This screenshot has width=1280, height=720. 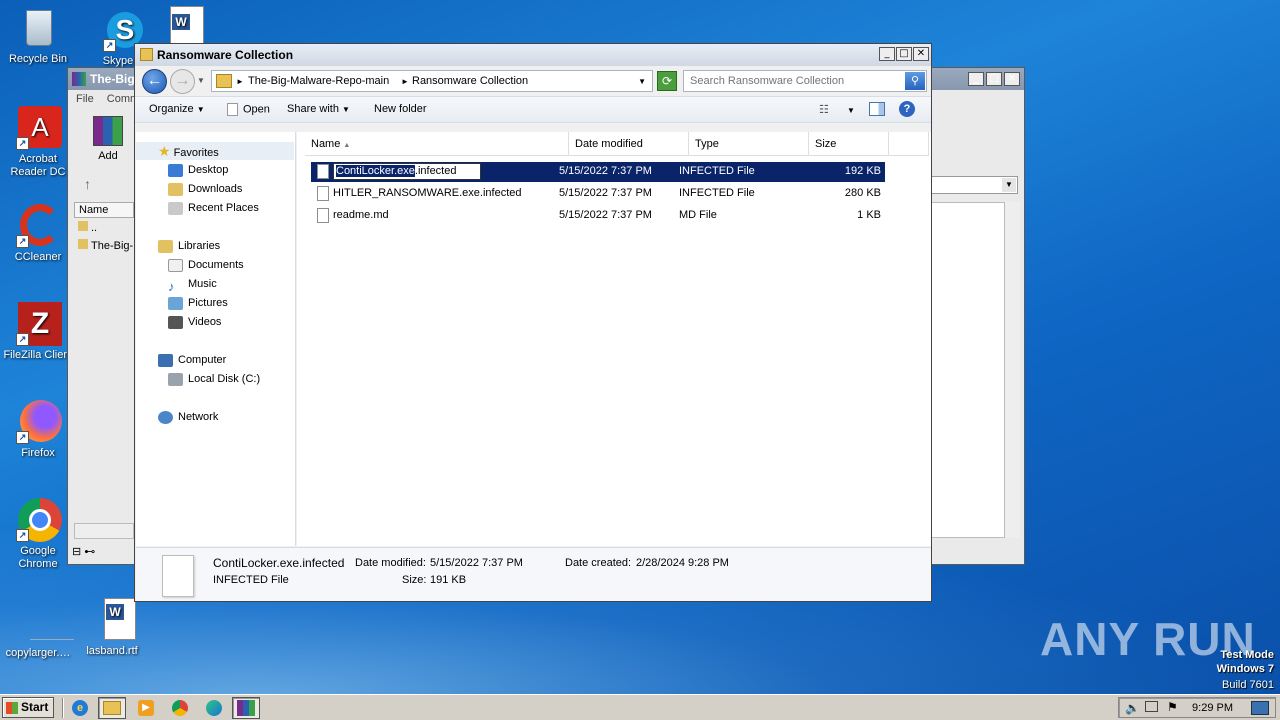 I want to click on nav-downloads: Downloads, so click(x=205, y=189).